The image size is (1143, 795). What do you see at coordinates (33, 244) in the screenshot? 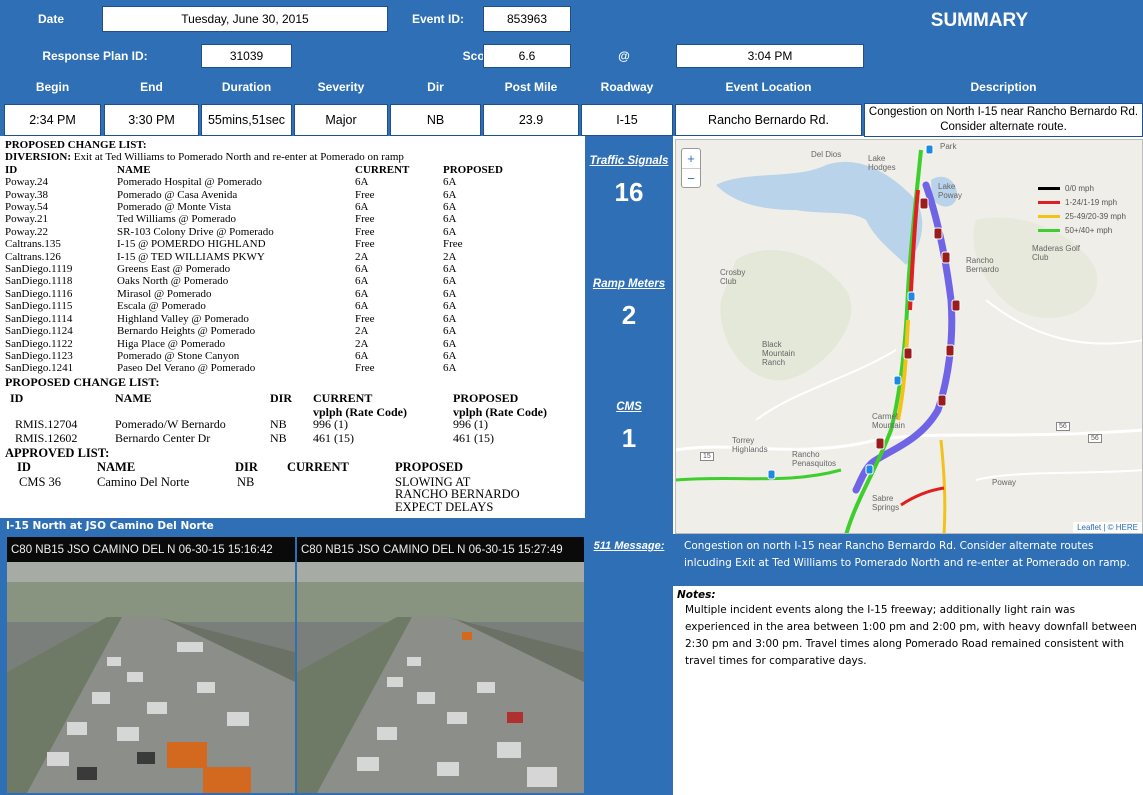
I see `signal-id: Caltrans.135` at bounding box center [33, 244].